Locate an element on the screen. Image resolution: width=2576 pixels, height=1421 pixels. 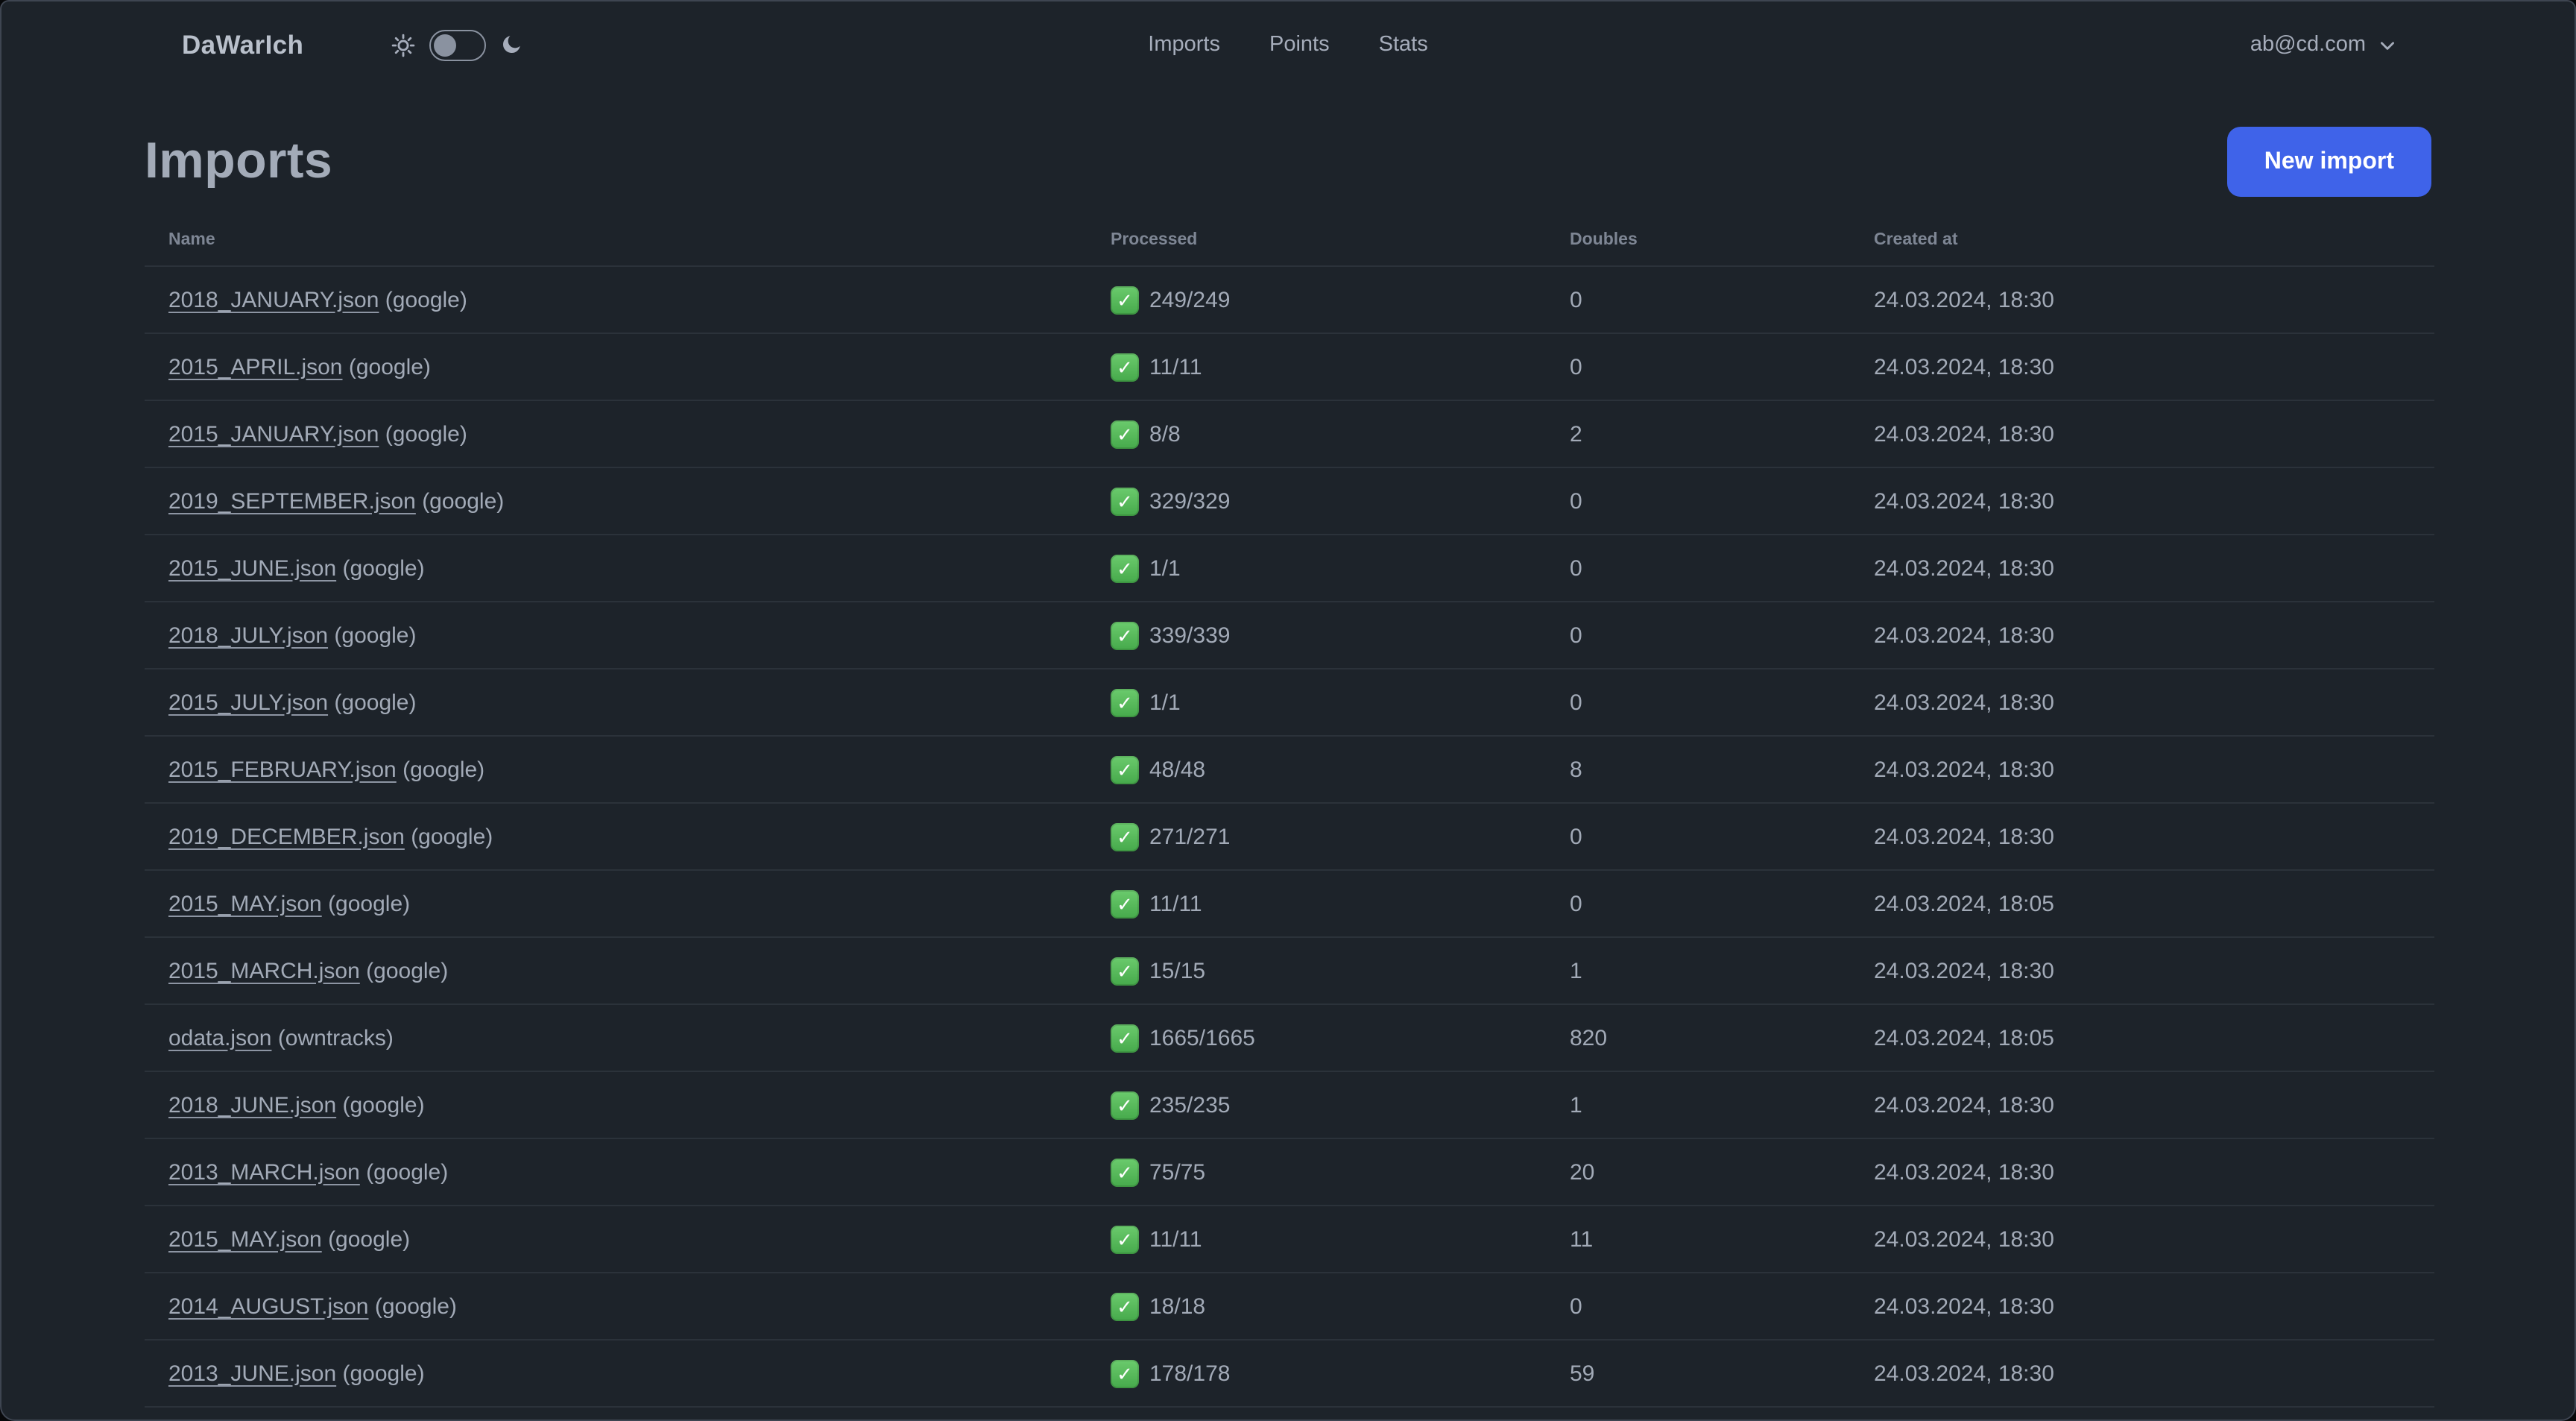
doubles-cell: 59 is located at coordinates (1716, 1374).